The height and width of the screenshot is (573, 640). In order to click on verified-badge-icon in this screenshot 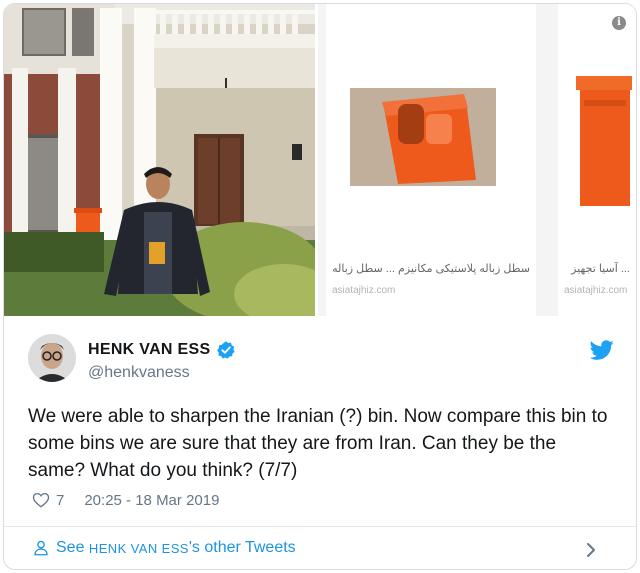, I will do `click(226, 350)`.